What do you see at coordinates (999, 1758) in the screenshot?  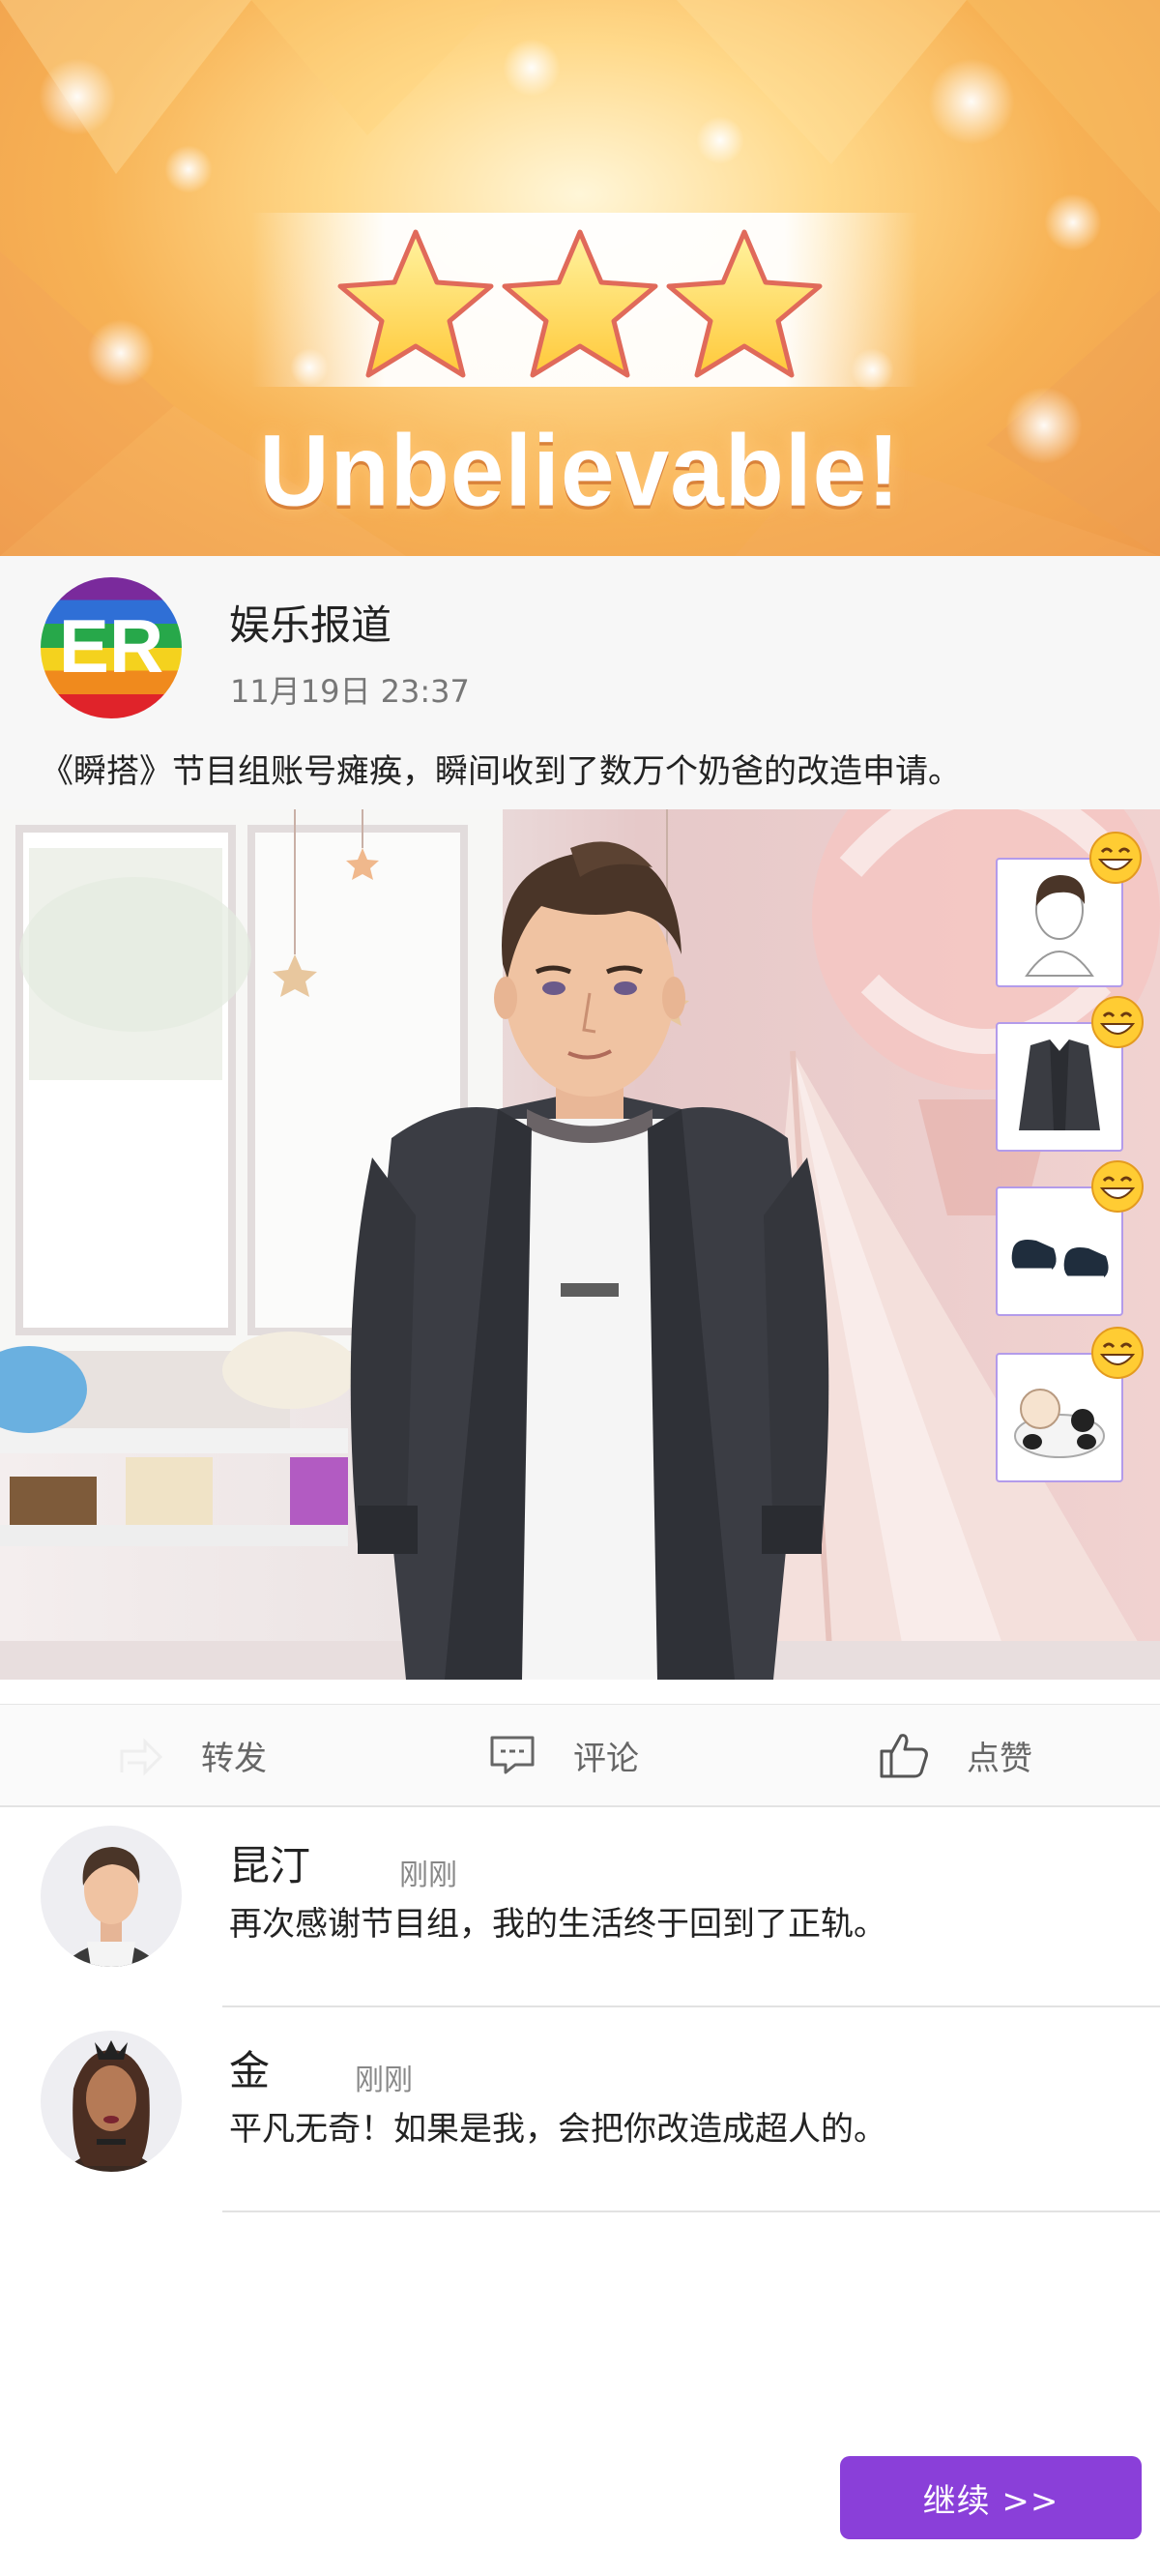 I see `like-label: 点赞` at bounding box center [999, 1758].